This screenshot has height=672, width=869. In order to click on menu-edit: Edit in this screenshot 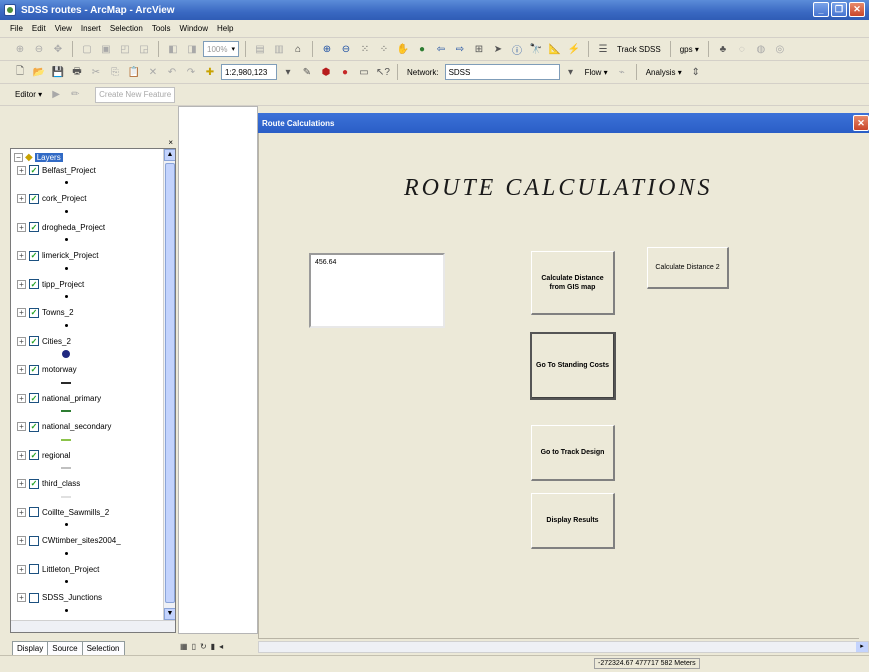, I will do `click(39, 28)`.